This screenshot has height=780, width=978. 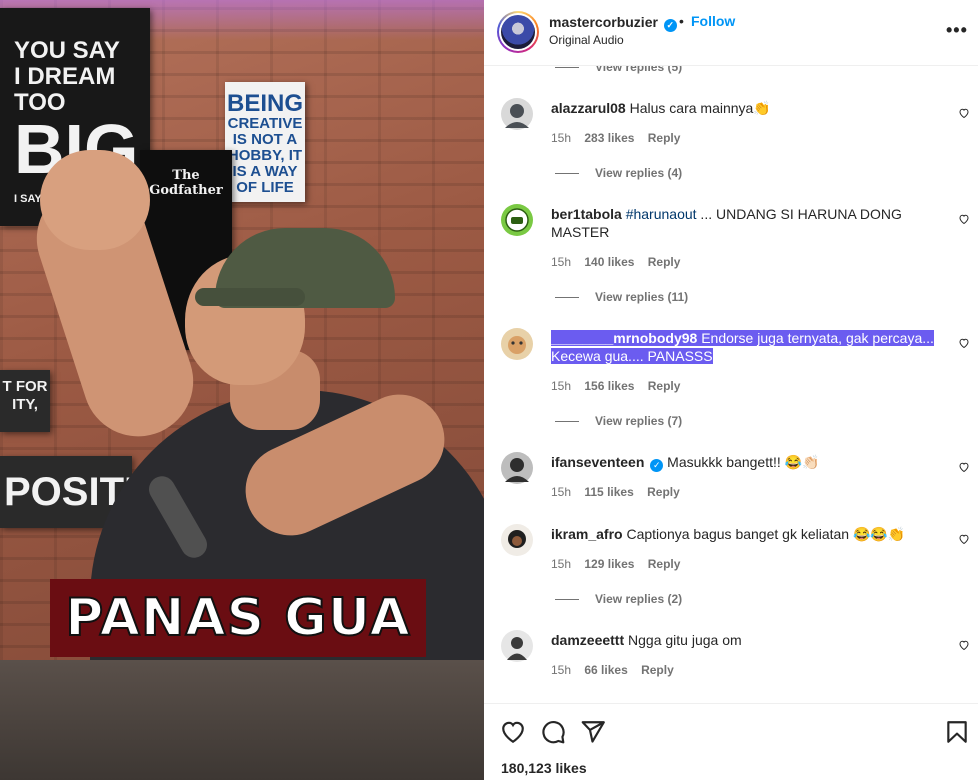 I want to click on author-username: mastercorbuzier ✓, so click(x=613, y=23).